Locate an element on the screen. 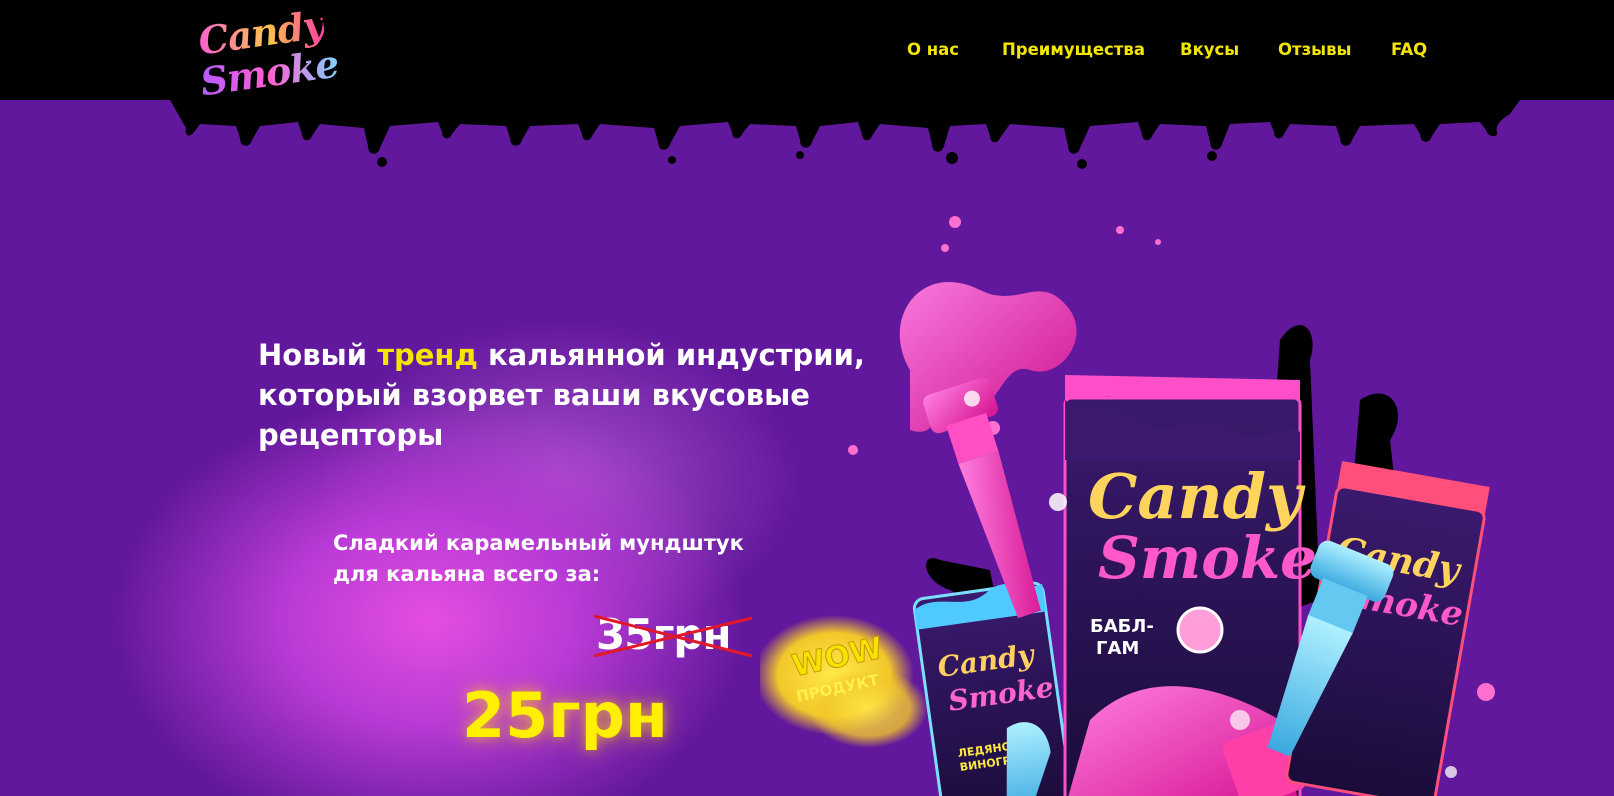  new-price: 25грн is located at coordinates (565, 715).